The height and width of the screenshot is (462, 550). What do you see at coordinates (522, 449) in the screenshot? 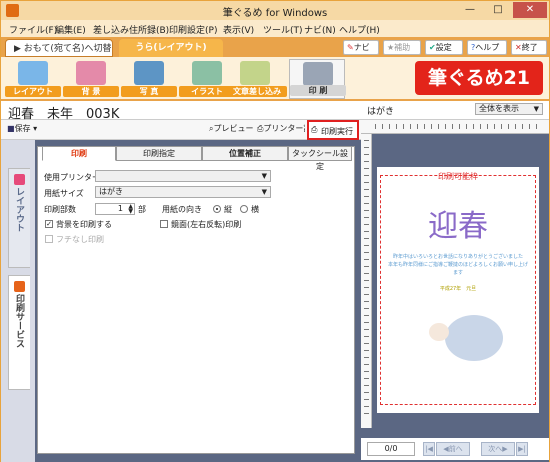
I see `last-page-button: ▶|` at bounding box center [522, 449].